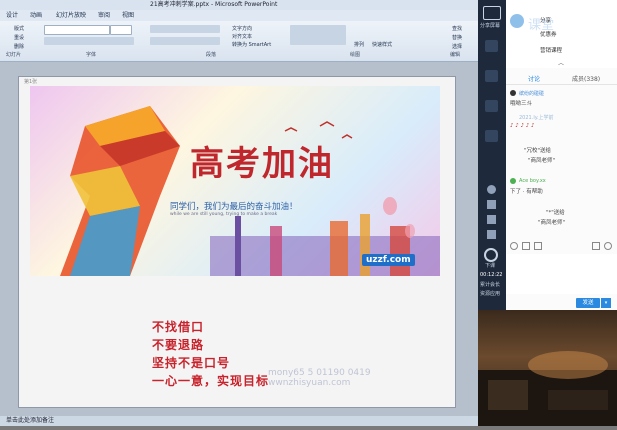 The image size is (617, 430). What do you see at coordinates (30, 420) in the screenshot?
I see `notes-placeholder: 单击此处添加备注` at bounding box center [30, 420].